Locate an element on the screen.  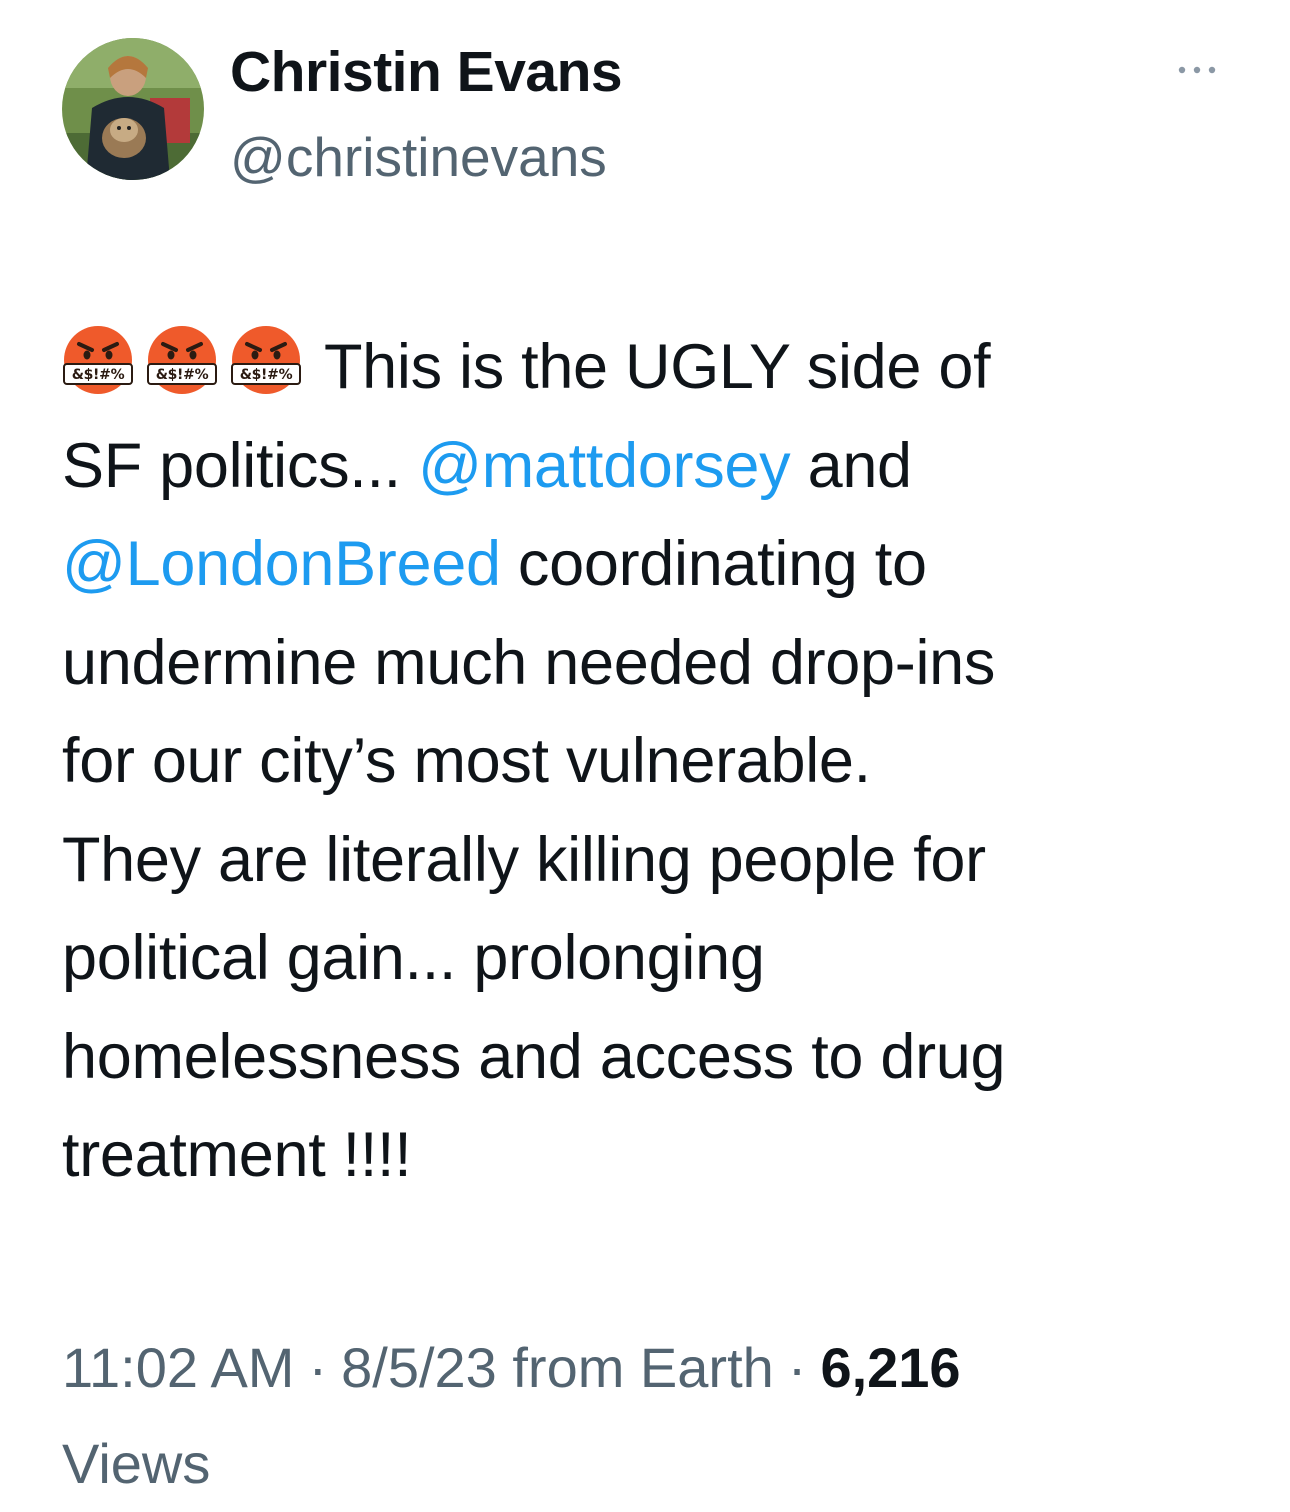
tweet-text-segment: This is the UGLY side of is located at coordinates (657, 367).